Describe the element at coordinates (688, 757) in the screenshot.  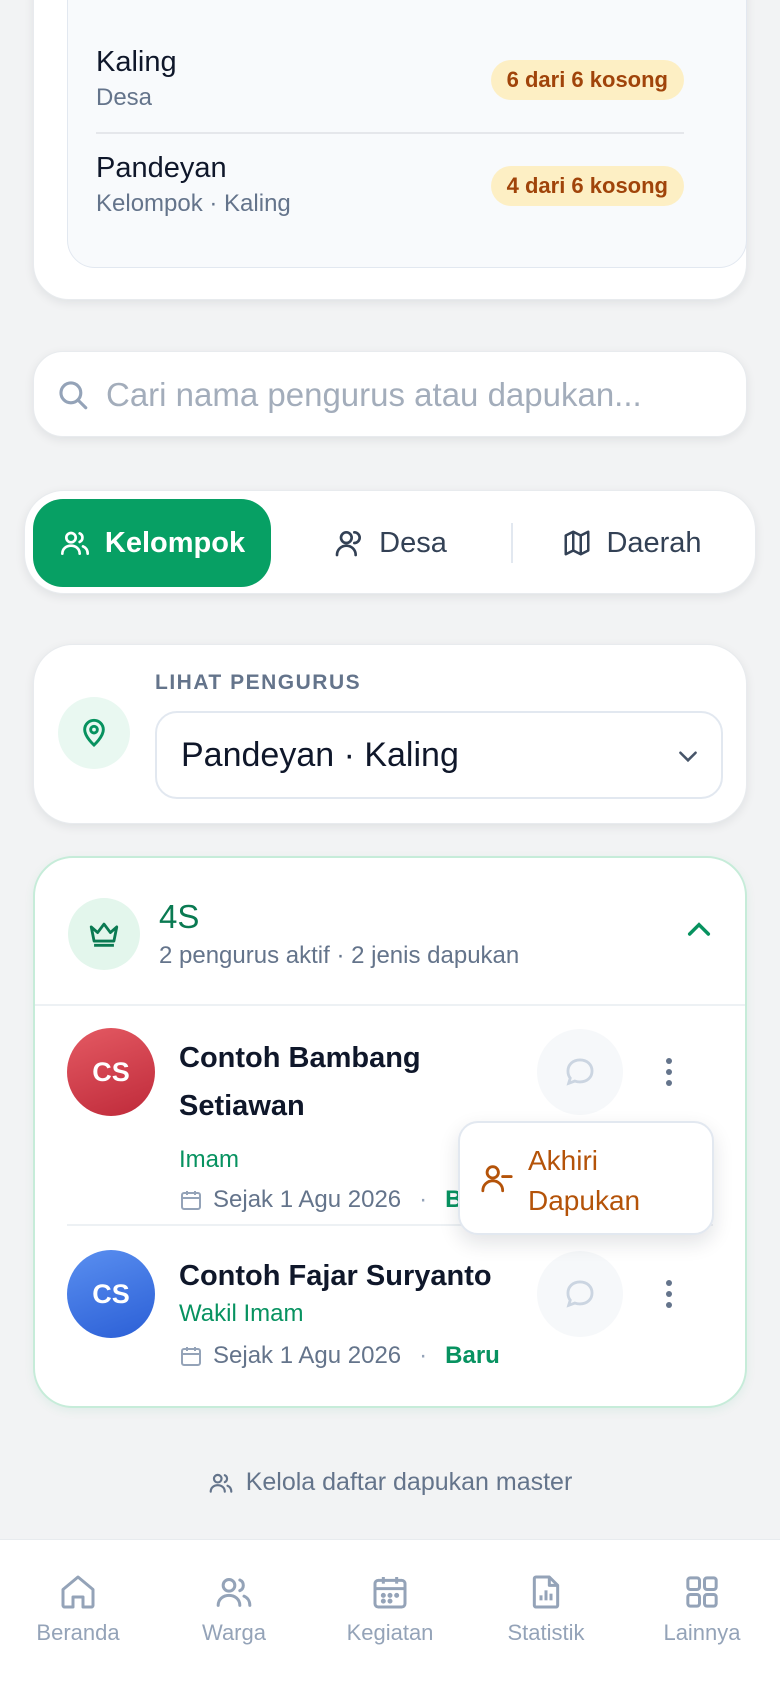
I see `chevron-down-icon` at that location.